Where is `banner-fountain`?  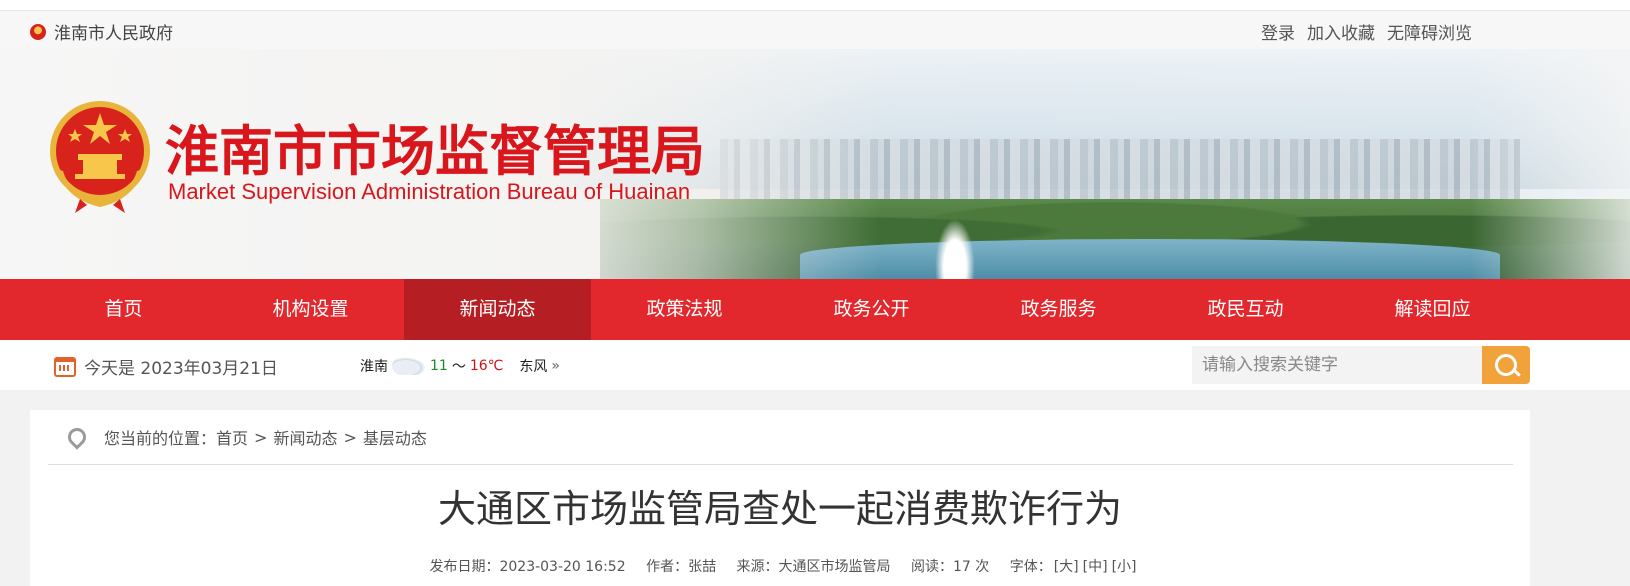 banner-fountain is located at coordinates (955, 249).